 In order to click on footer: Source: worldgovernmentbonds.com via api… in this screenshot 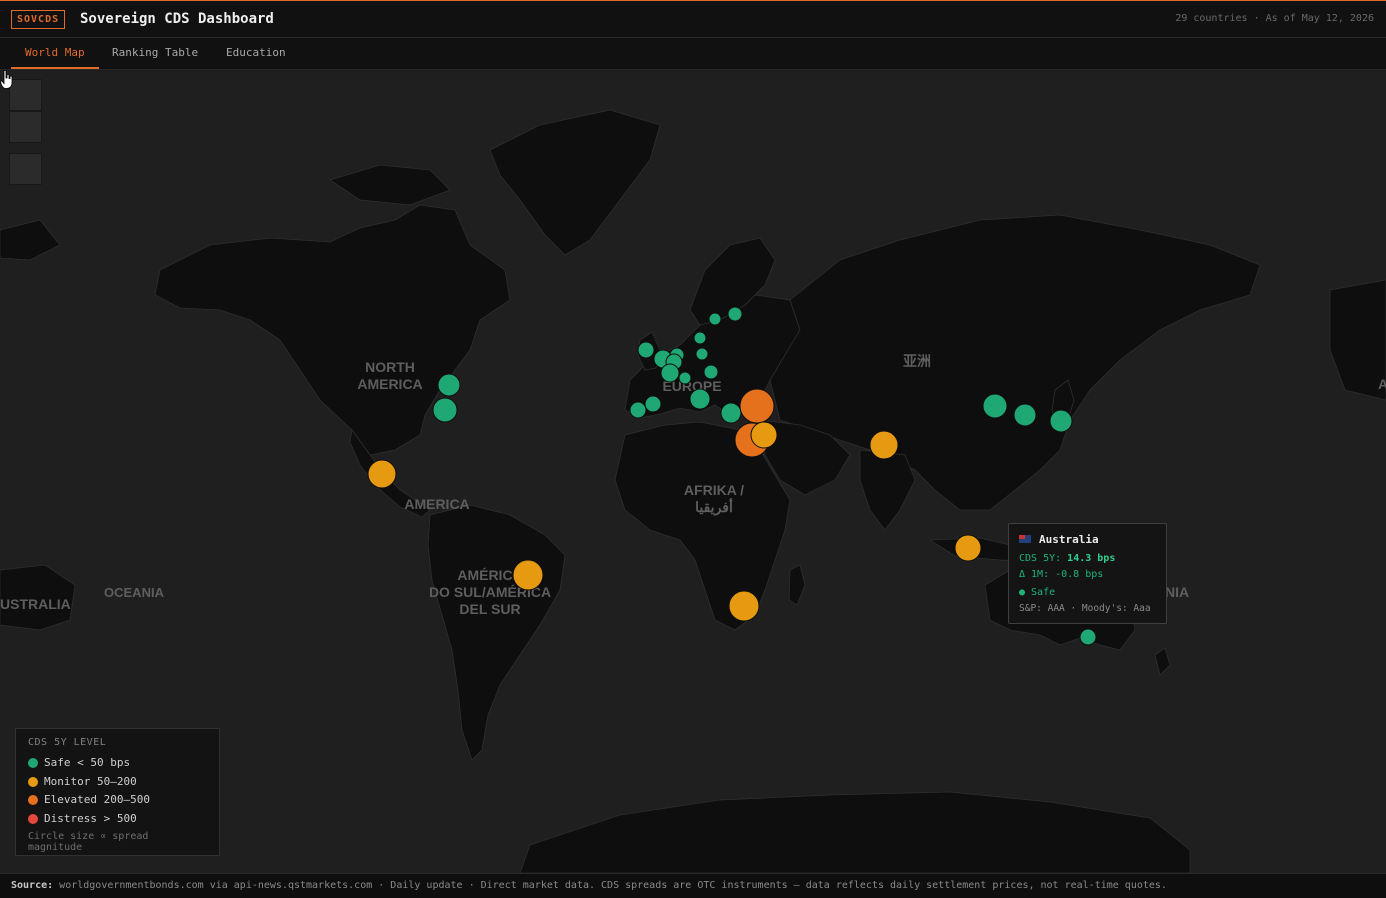, I will do `click(693, 885)`.